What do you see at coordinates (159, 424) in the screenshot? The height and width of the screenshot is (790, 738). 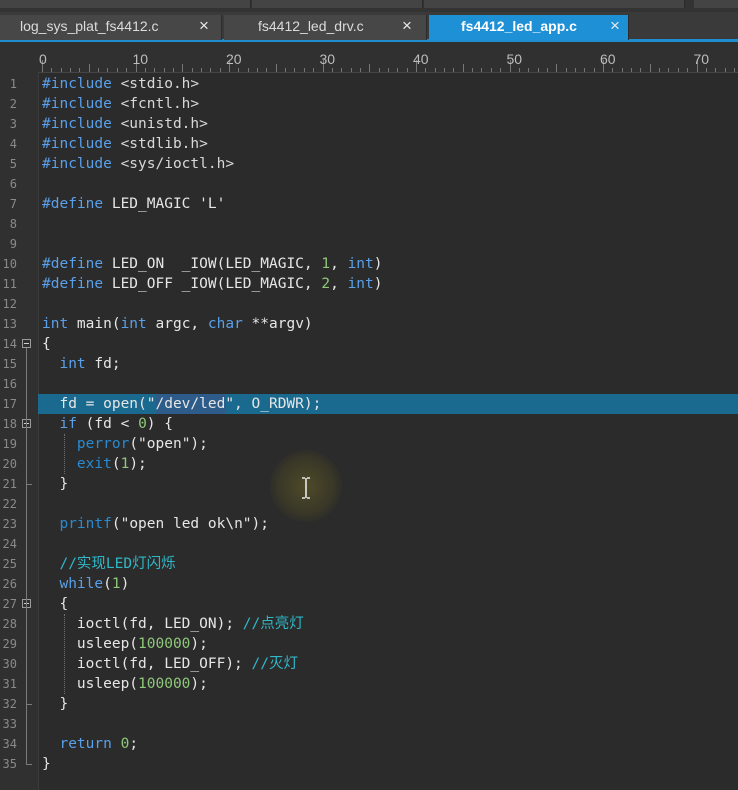 I see `code-token: ) {` at bounding box center [159, 424].